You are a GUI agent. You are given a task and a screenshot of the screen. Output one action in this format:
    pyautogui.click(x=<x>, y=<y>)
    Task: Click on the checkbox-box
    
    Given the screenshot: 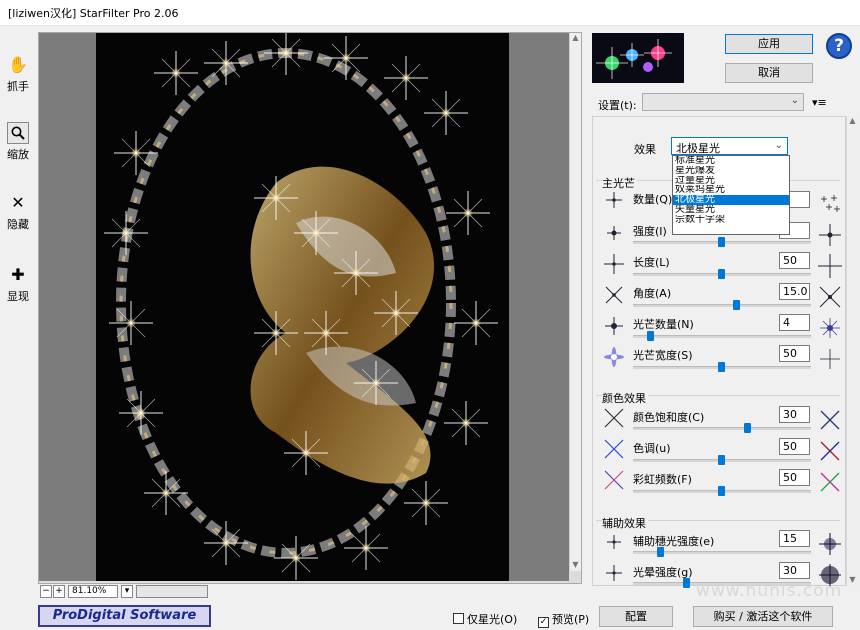 What is the action you would take?
    pyautogui.click(x=458, y=618)
    